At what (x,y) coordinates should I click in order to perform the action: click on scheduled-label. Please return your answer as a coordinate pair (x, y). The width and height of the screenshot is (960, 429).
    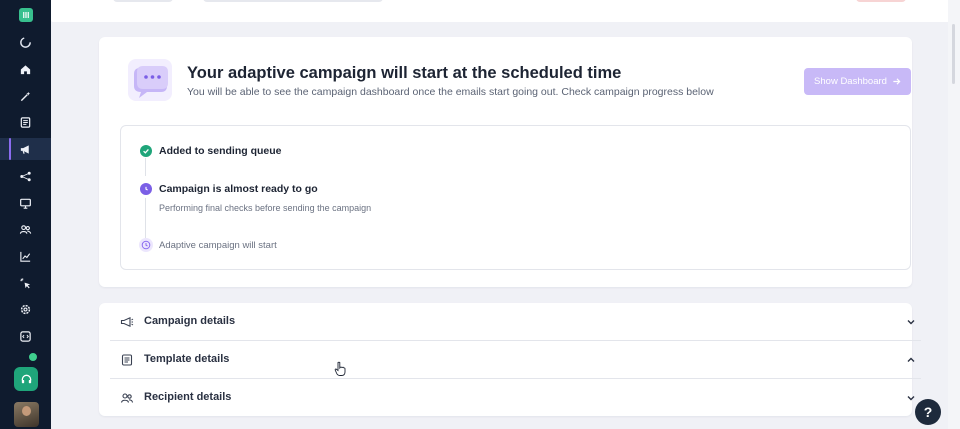
    Looking at the image, I should click on (293, 1).